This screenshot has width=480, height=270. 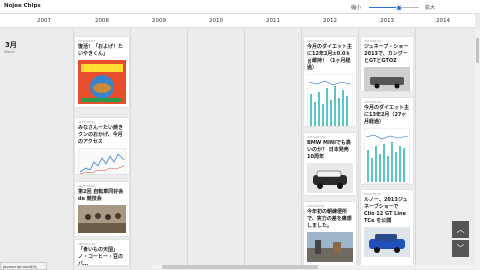 What do you see at coordinates (356, 7) in the screenshot?
I see `zoom-out-label: 縮小` at bounding box center [356, 7].